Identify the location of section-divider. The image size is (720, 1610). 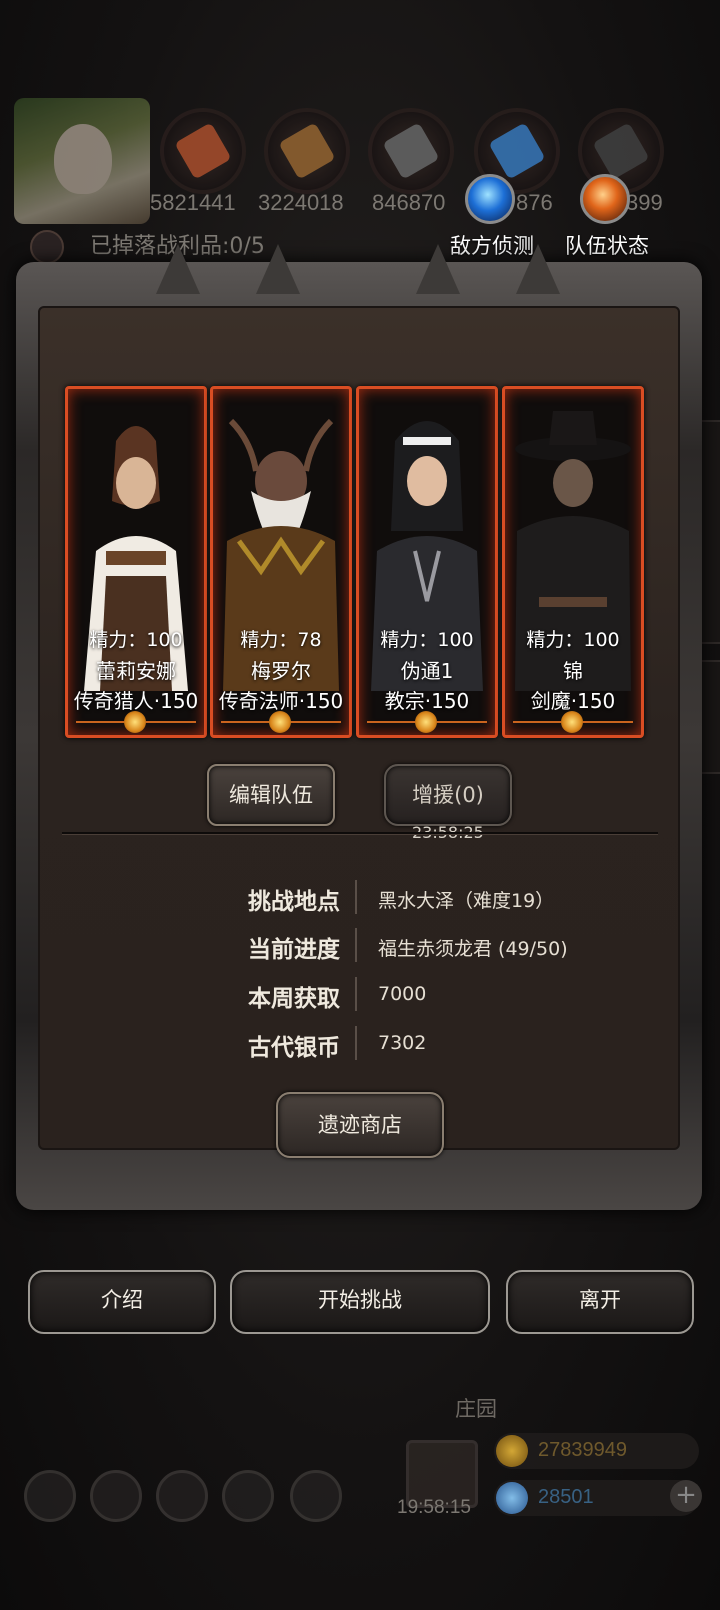
(360, 833).